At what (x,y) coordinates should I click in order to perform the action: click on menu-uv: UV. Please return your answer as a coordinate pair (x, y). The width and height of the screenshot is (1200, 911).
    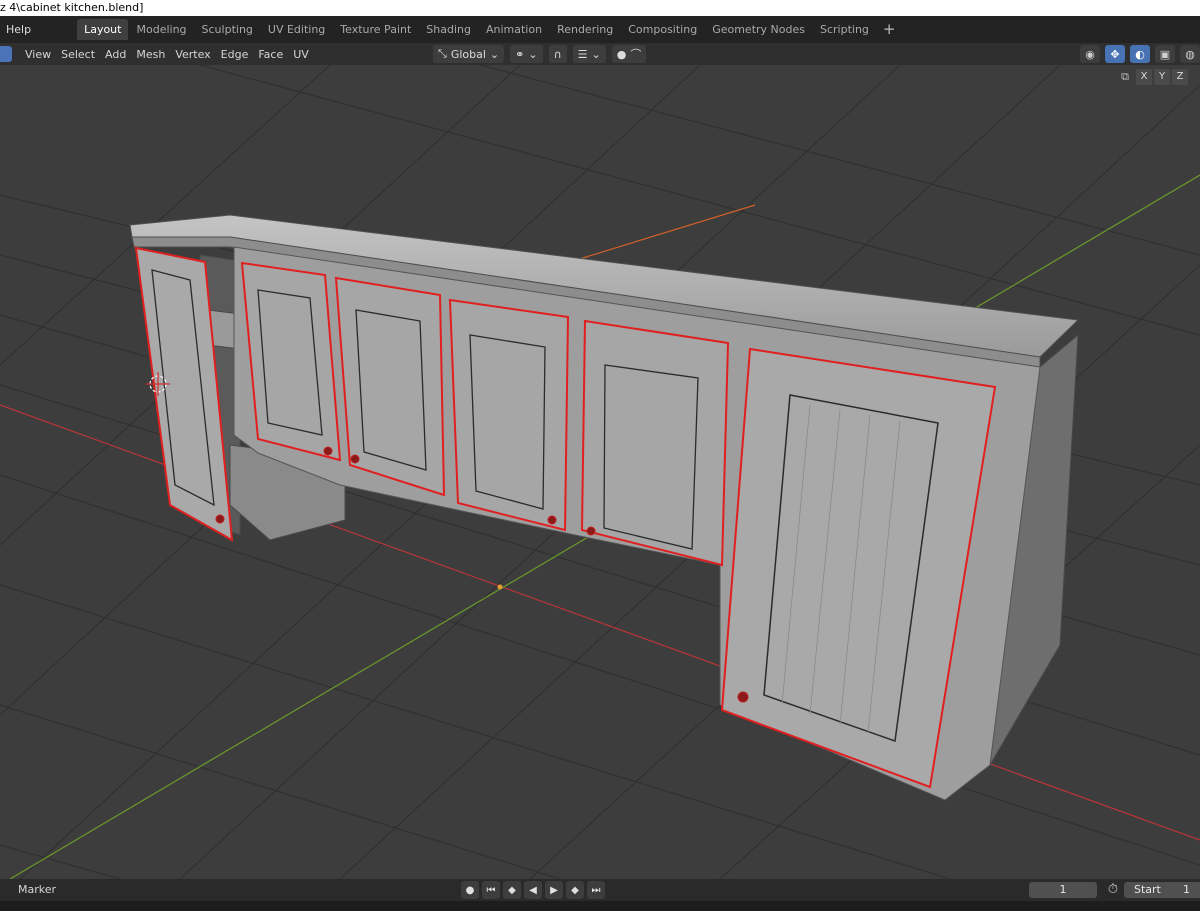
    Looking at the image, I should click on (301, 54).